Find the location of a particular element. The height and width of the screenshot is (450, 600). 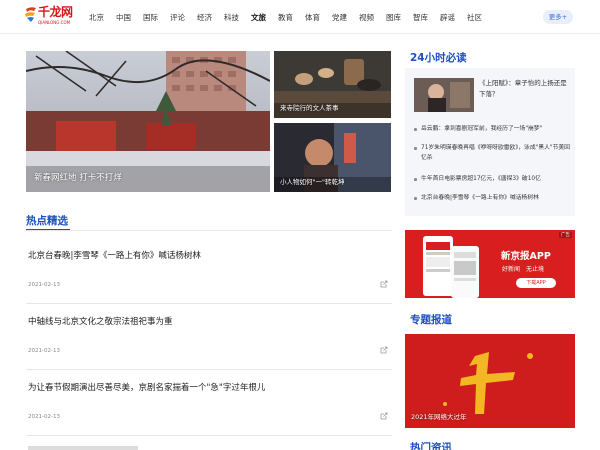

logo-subtitle: QIANLONG.COM is located at coordinates (54, 22).